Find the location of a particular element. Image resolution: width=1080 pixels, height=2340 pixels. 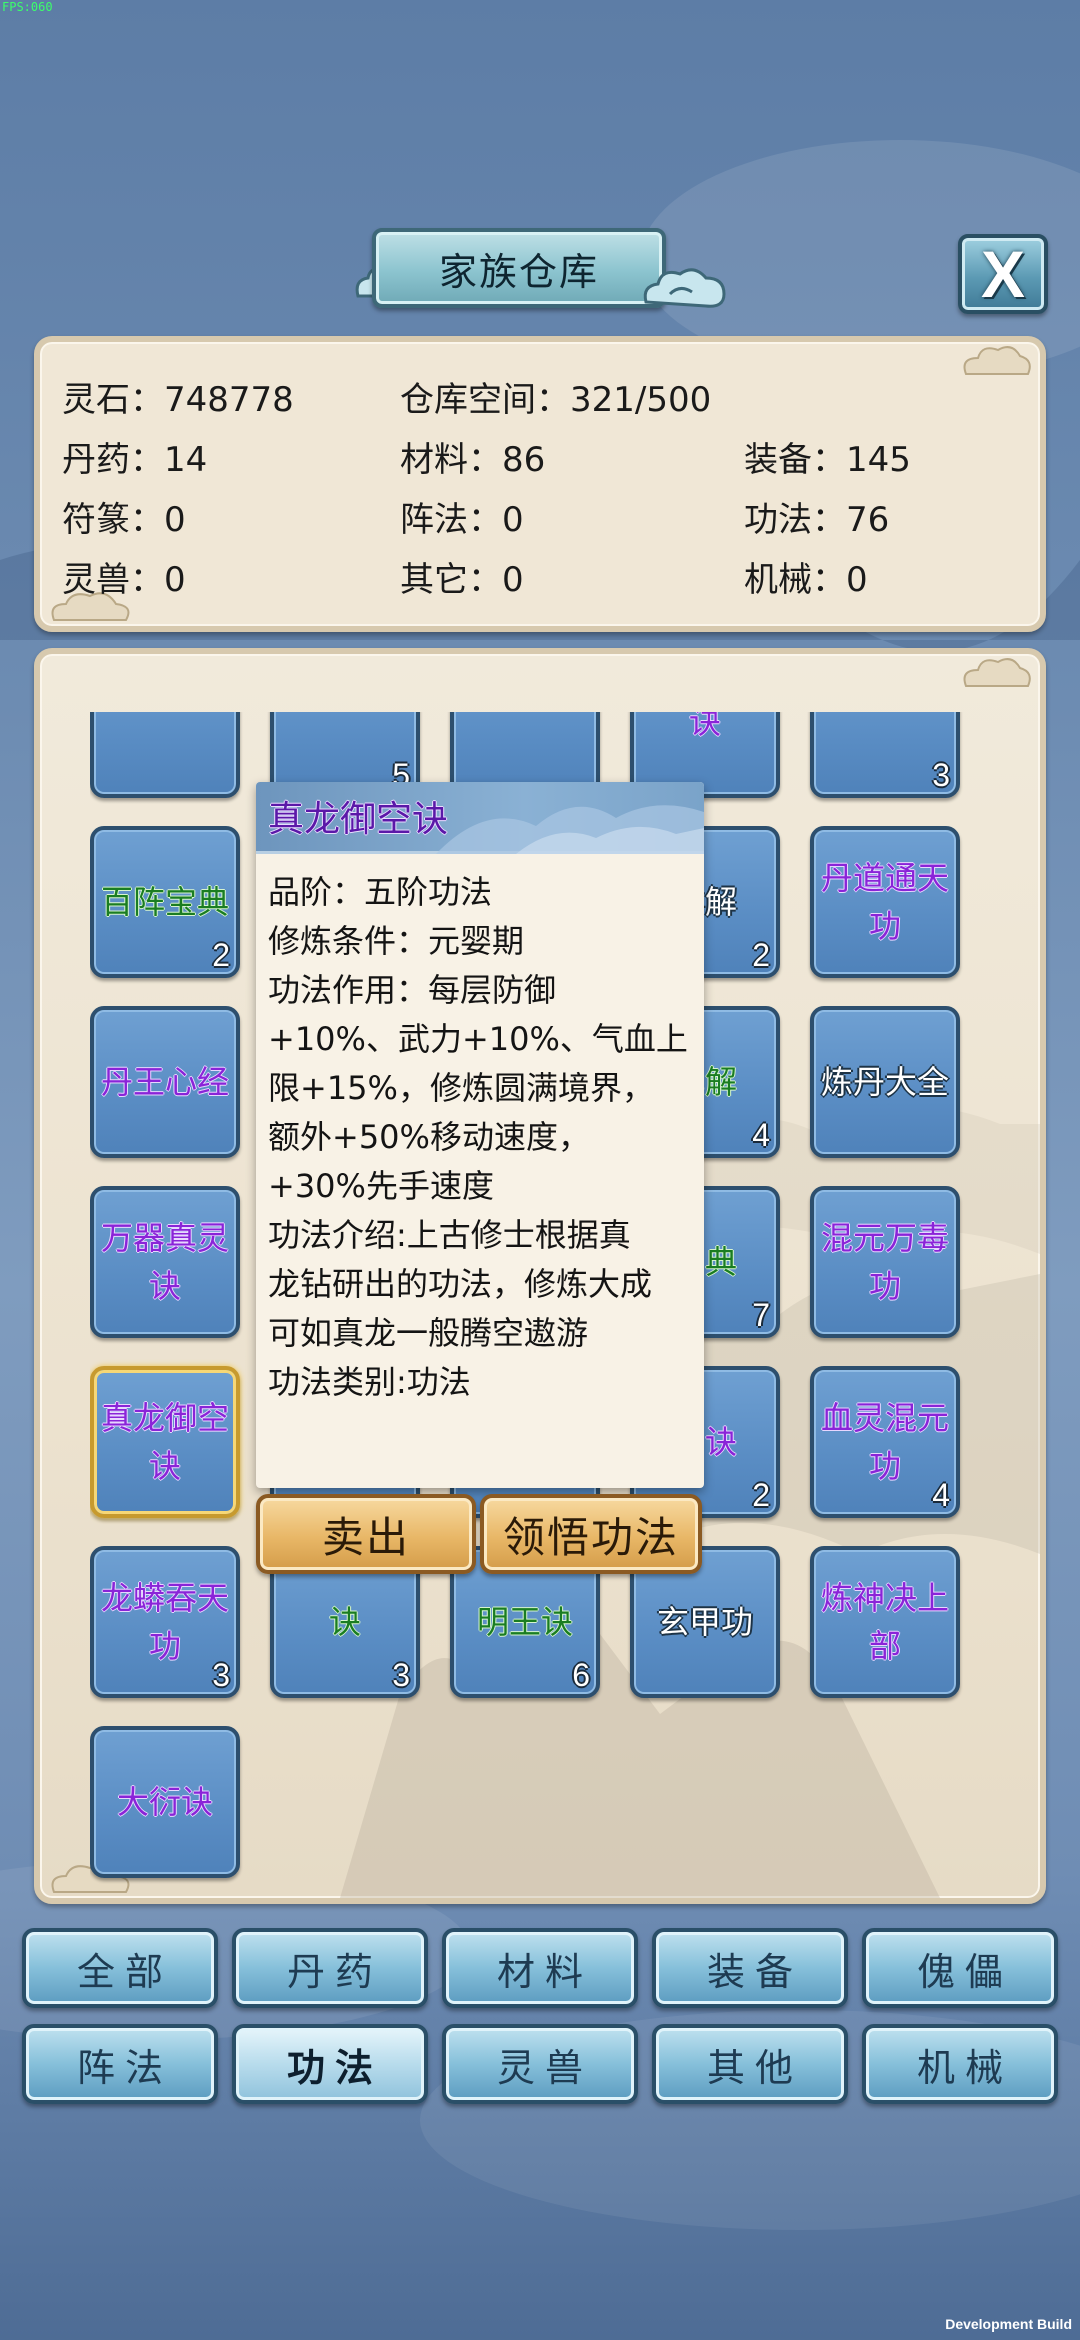

fps-counter: FPS:060 is located at coordinates (27, 7).